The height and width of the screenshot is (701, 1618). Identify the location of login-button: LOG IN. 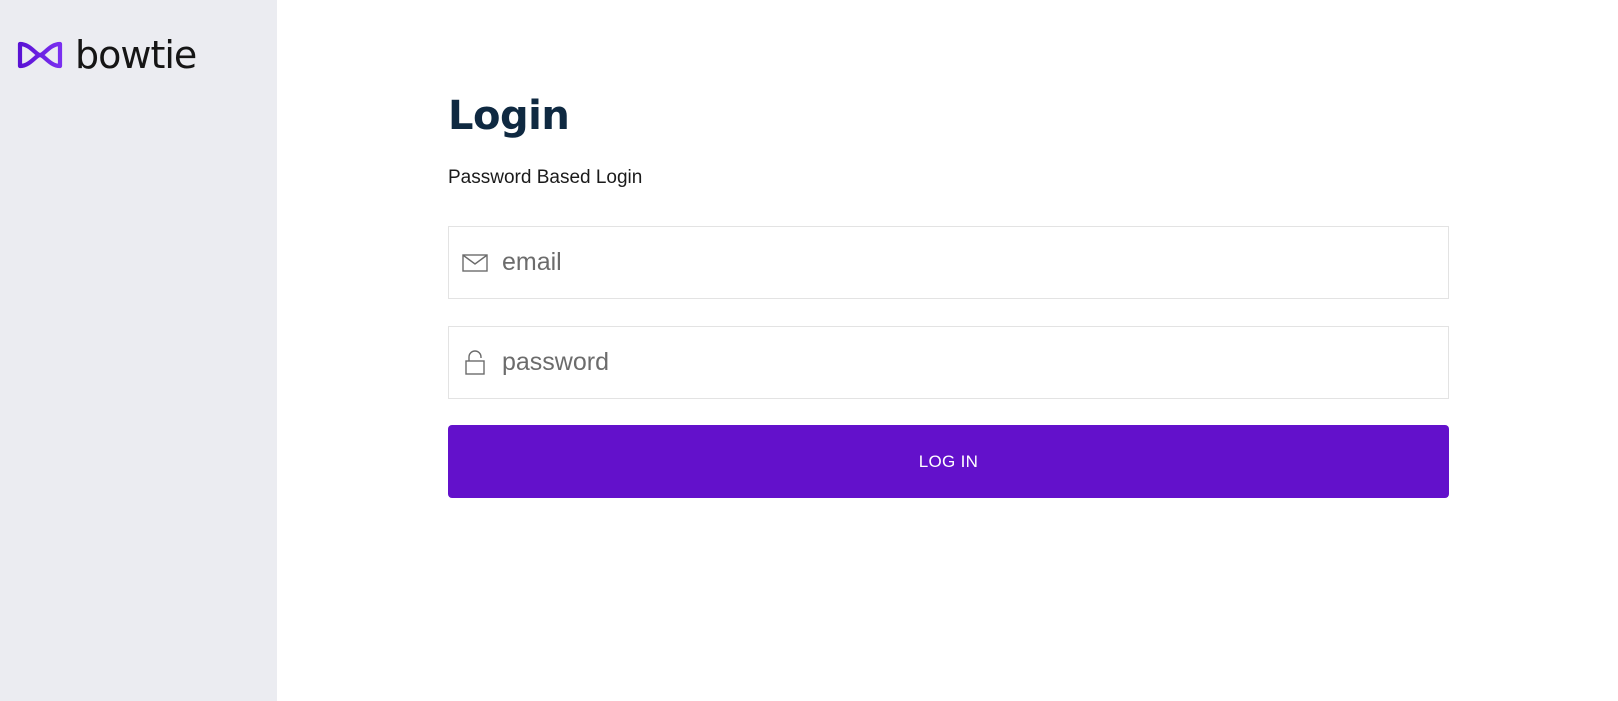
(948, 461).